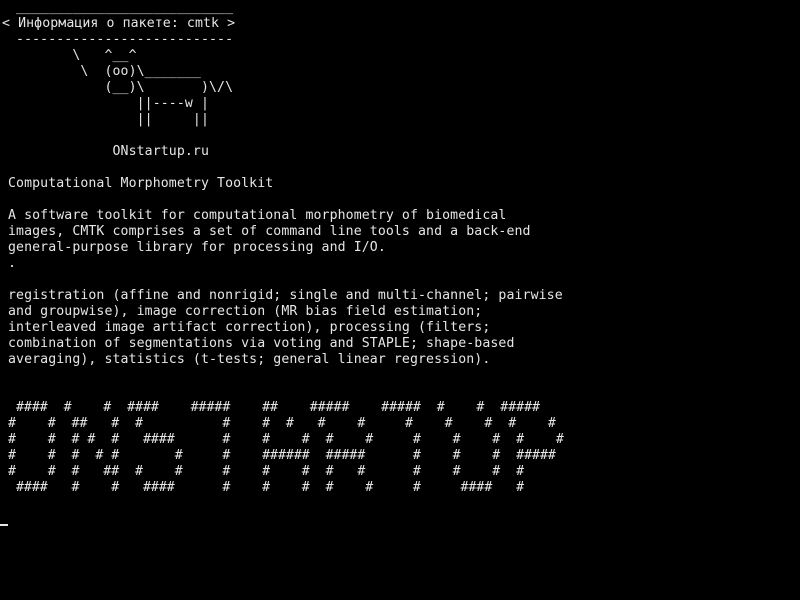  Describe the element at coordinates (72, 55) in the screenshot. I see `cow-art-line: \ ^__^` at that location.